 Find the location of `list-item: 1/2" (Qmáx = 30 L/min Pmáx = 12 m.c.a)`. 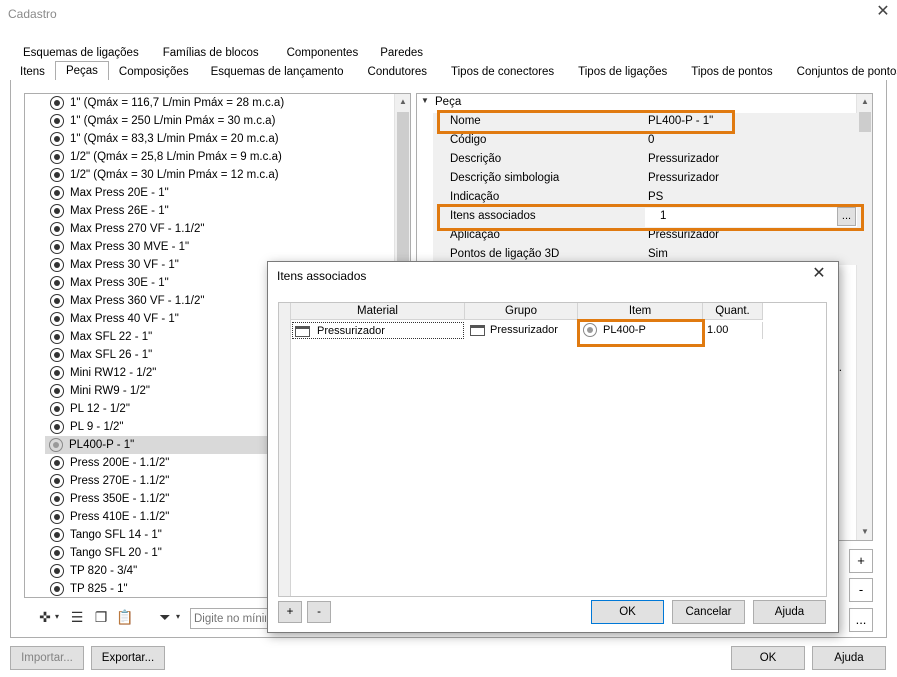

list-item: 1/2" (Qmáx = 30 L/min Pmáx = 12 m.c.a) is located at coordinates (216, 175).